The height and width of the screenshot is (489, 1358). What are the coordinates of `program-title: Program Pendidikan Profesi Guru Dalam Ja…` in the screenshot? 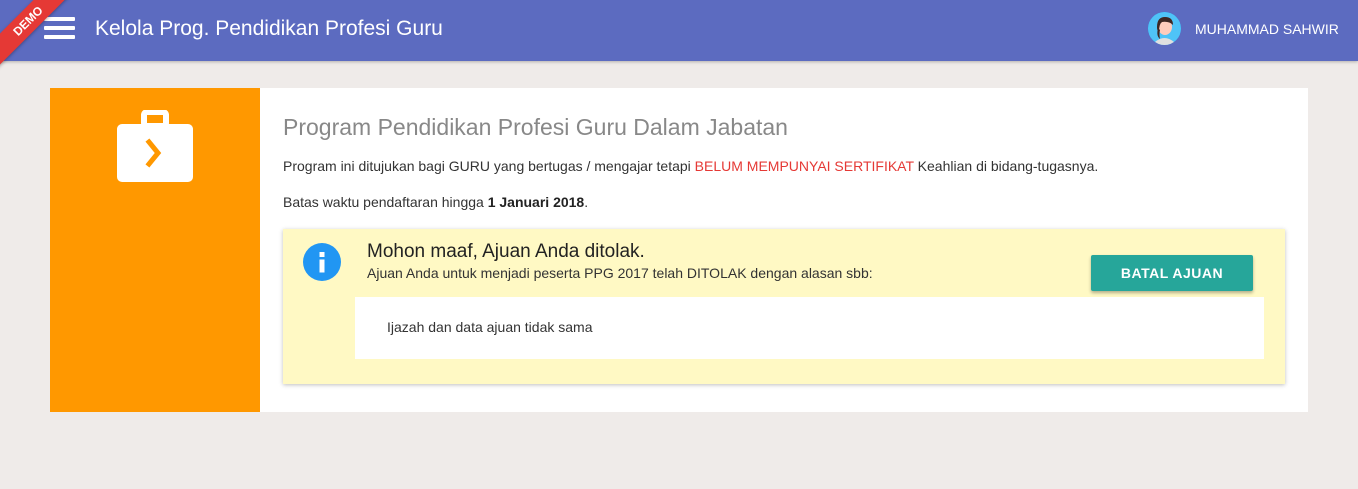 It's located at (535, 127).